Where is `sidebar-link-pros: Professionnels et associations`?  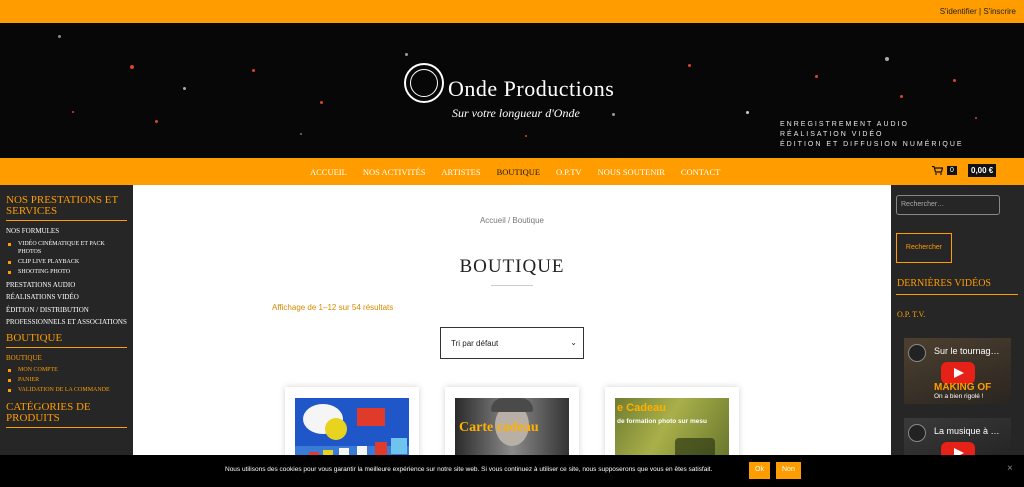 sidebar-link-pros: Professionnels et associations is located at coordinates (66, 322).